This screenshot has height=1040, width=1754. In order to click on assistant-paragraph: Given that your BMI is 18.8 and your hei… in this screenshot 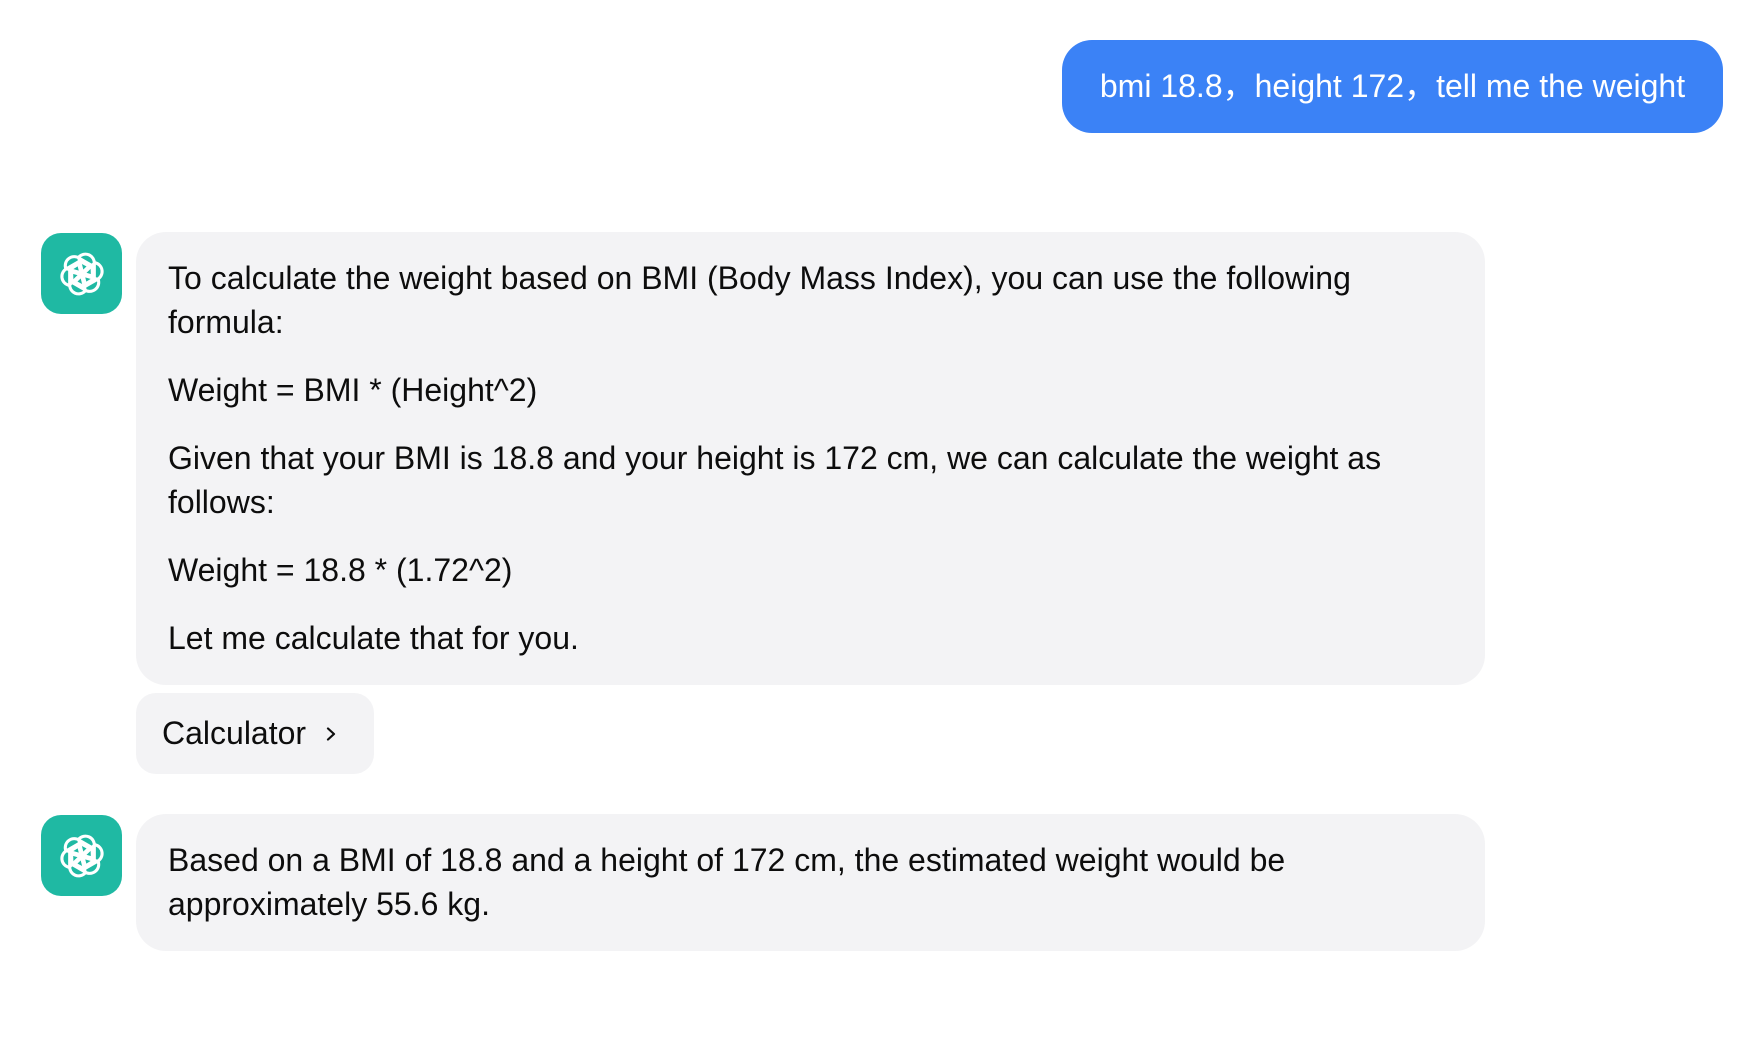, I will do `click(775, 480)`.